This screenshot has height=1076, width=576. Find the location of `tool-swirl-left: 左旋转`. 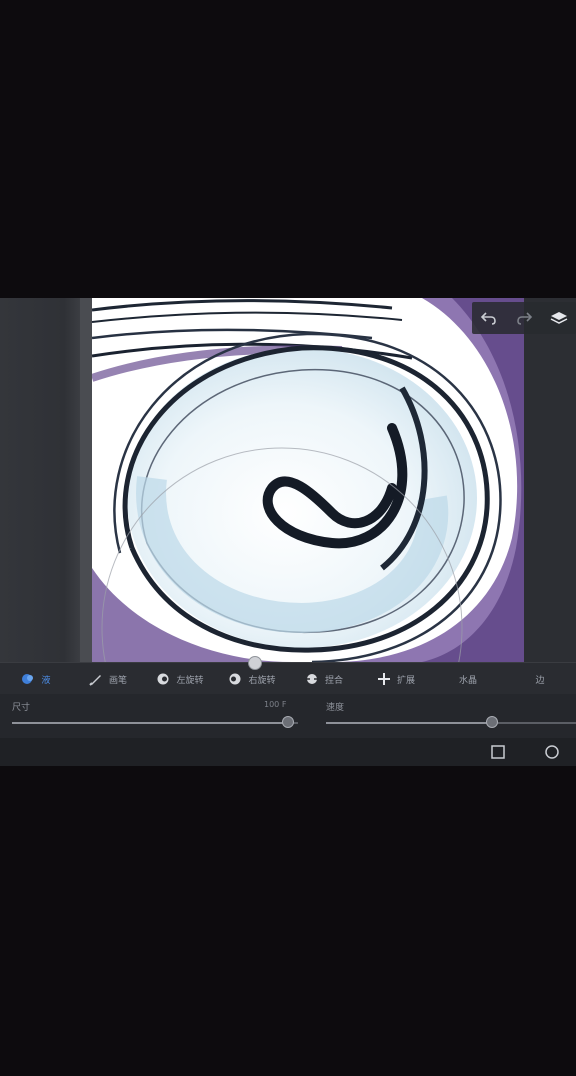

tool-swirl-left: 左旋转 is located at coordinates (180, 679).